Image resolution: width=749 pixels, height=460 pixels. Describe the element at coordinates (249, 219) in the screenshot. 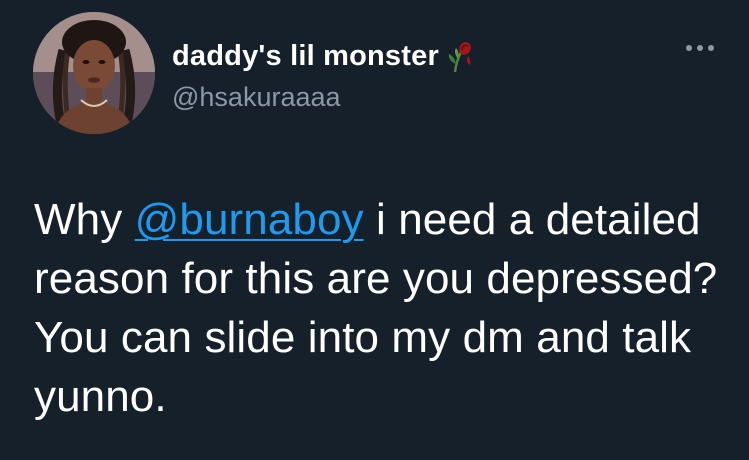

I see `mention-link: @burnaboy` at that location.